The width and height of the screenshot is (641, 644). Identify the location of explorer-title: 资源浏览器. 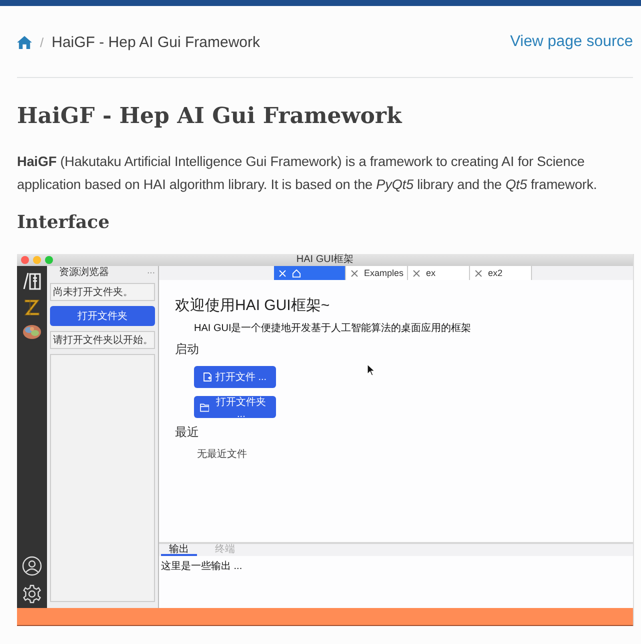
(84, 272).